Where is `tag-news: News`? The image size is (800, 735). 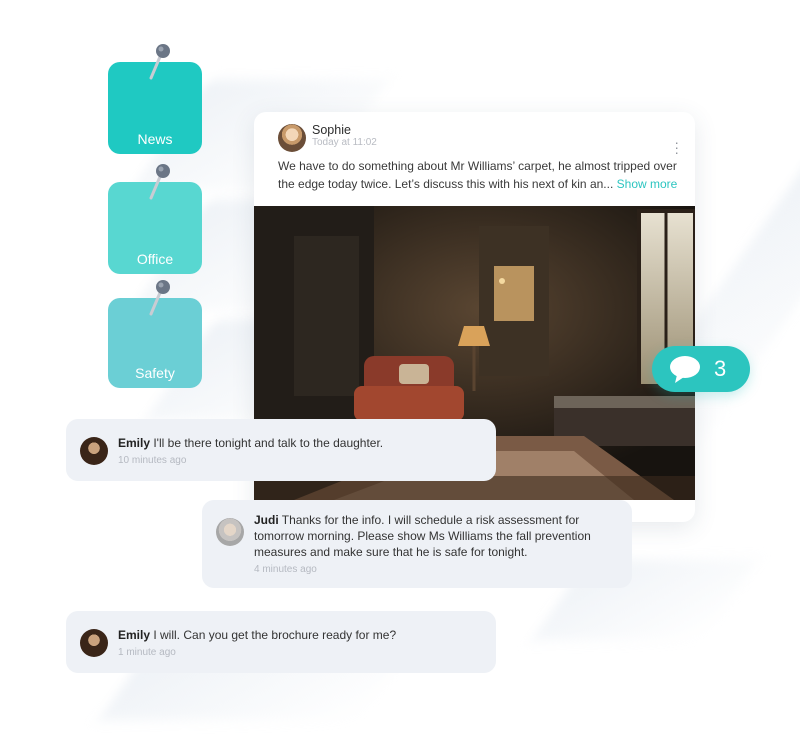 tag-news: News is located at coordinates (155, 99).